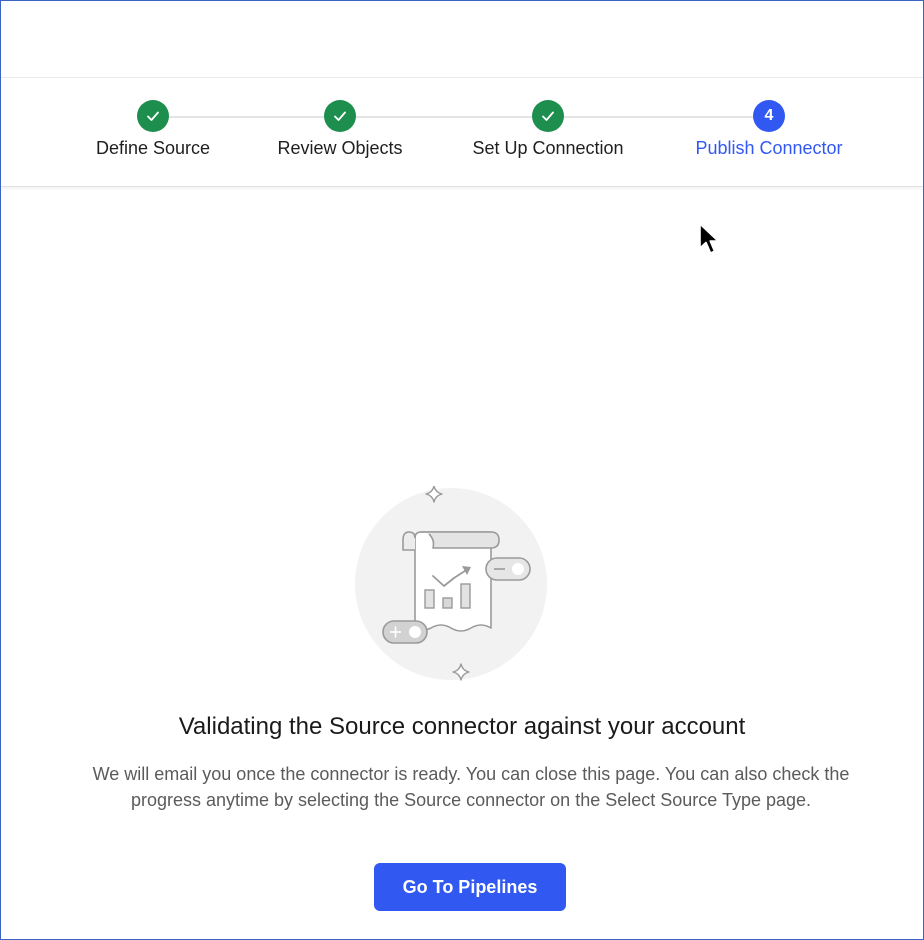  Describe the element at coordinates (153, 148) in the screenshot. I see `step-label: Define Source` at that location.